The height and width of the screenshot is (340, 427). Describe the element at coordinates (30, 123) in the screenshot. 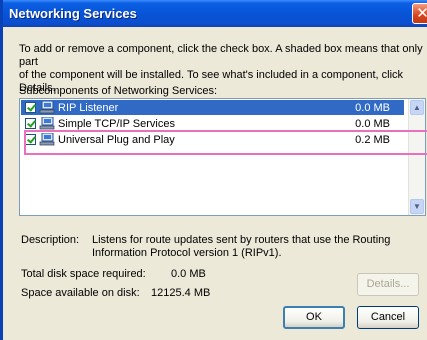

I see `checkbox-simple-tcpip-services` at that location.